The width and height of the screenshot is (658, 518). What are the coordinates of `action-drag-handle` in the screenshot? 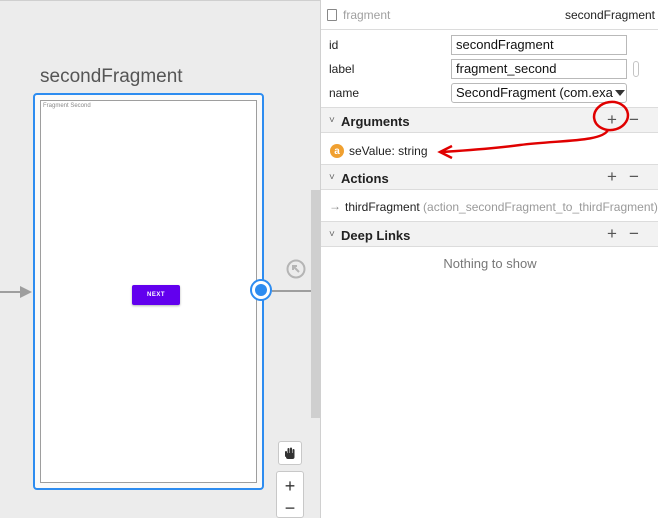 It's located at (261, 290).